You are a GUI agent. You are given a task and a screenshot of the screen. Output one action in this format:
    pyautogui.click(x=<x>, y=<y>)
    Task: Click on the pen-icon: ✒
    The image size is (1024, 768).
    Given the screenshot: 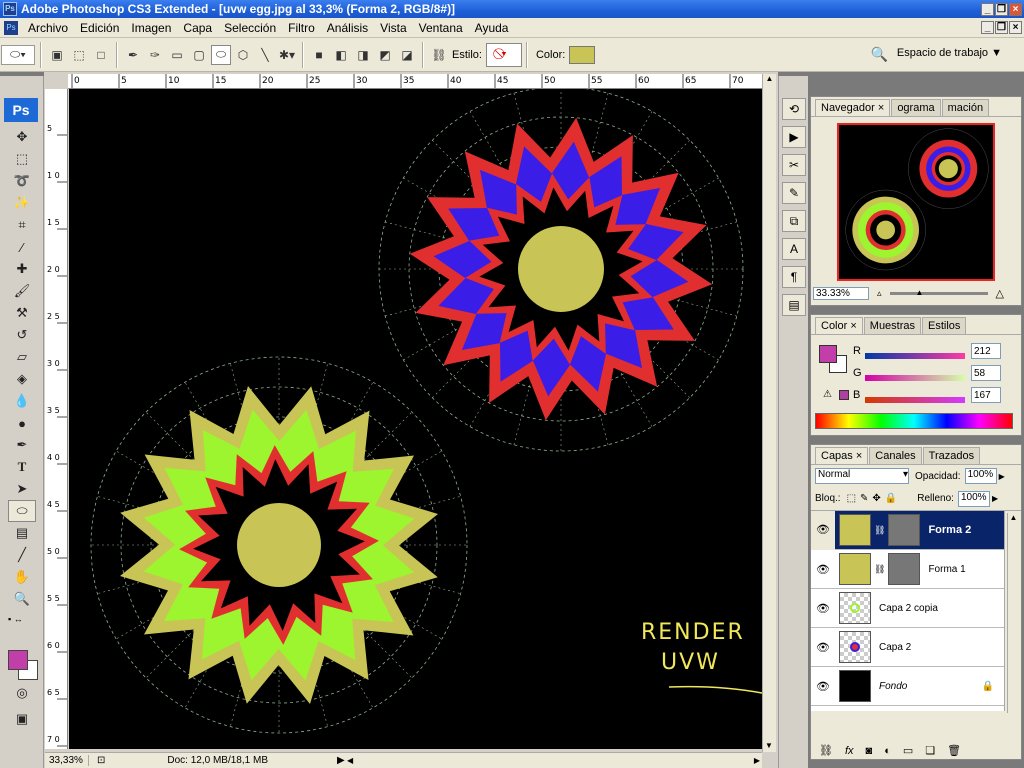 What is the action you would take?
    pyautogui.click(x=133, y=55)
    